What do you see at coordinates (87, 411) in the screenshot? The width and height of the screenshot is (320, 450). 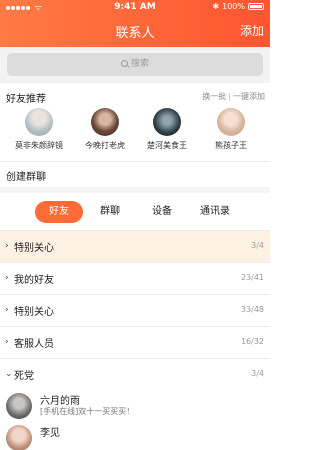 I see `contact-status: [手机在线]双十一买买买！` at bounding box center [87, 411].